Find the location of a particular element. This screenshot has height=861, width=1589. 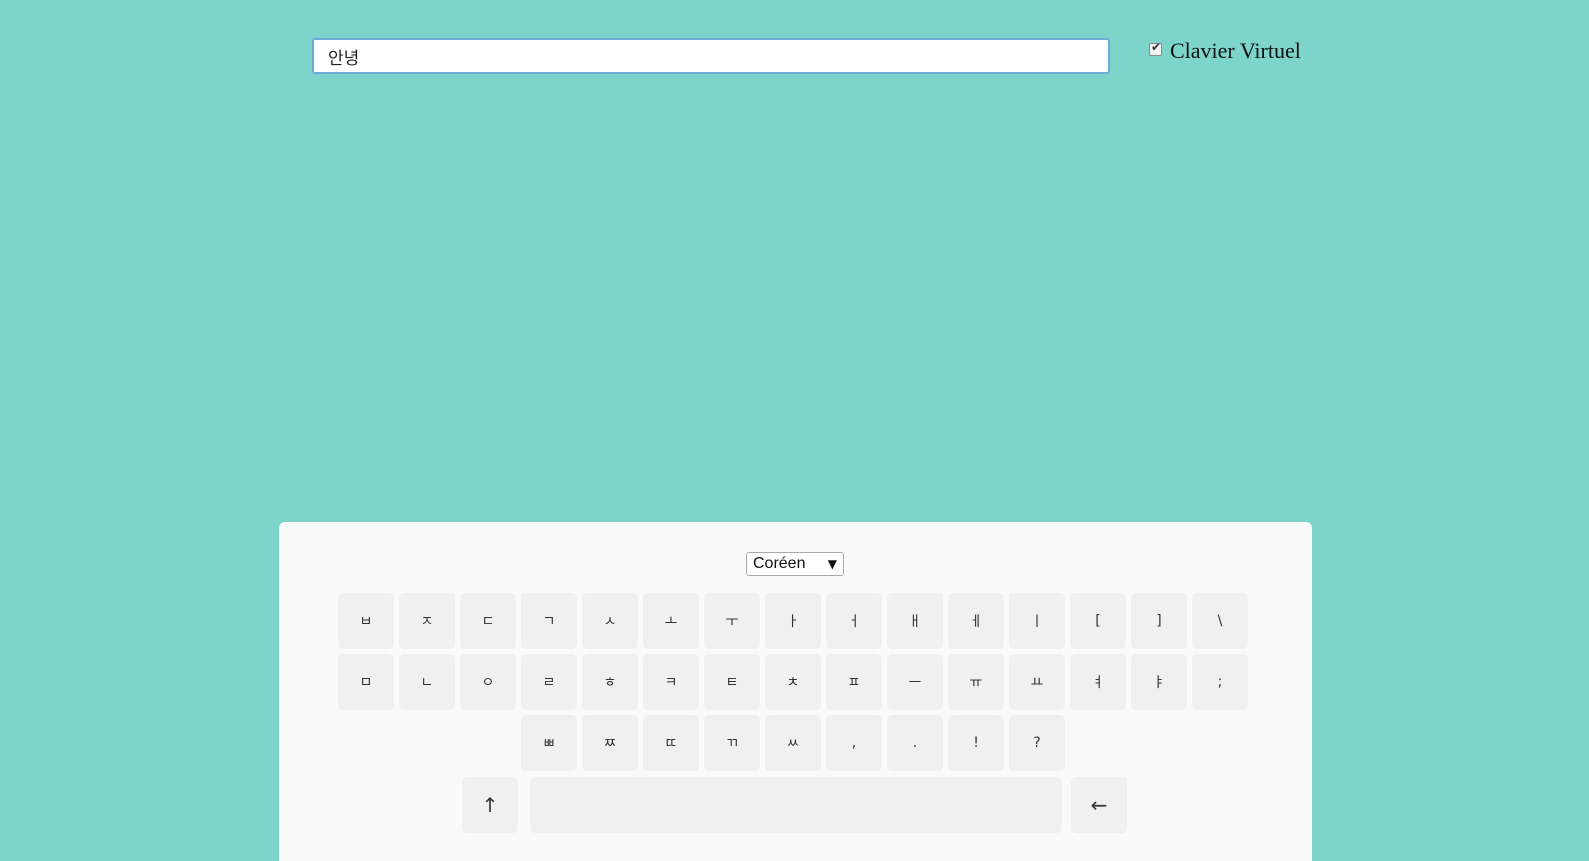

key-siot: ㅅ is located at coordinates (610, 621).